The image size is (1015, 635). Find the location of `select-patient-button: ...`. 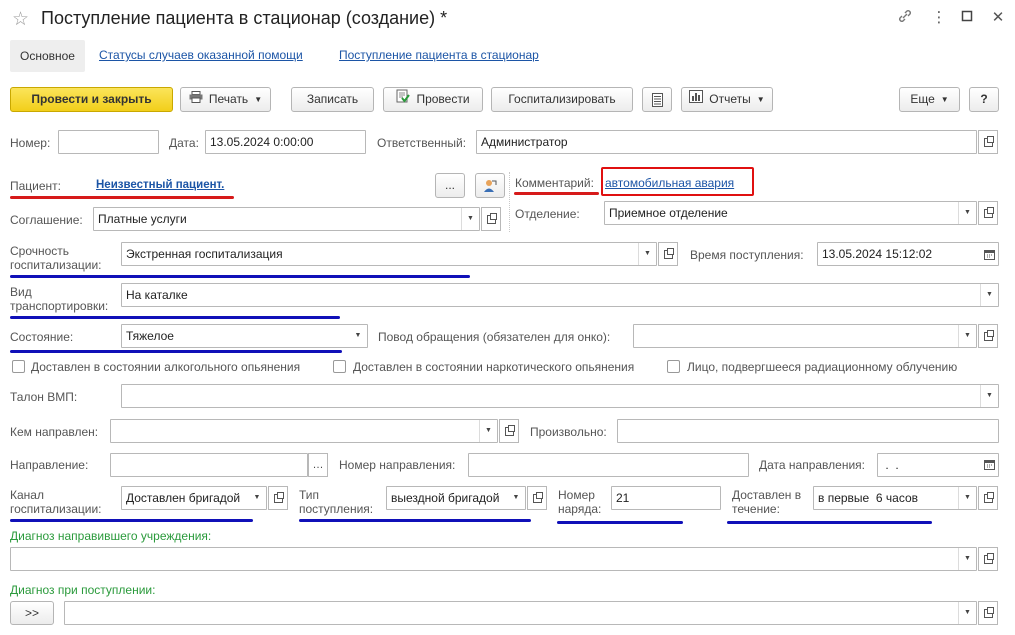

select-patient-button: ... is located at coordinates (450, 185).